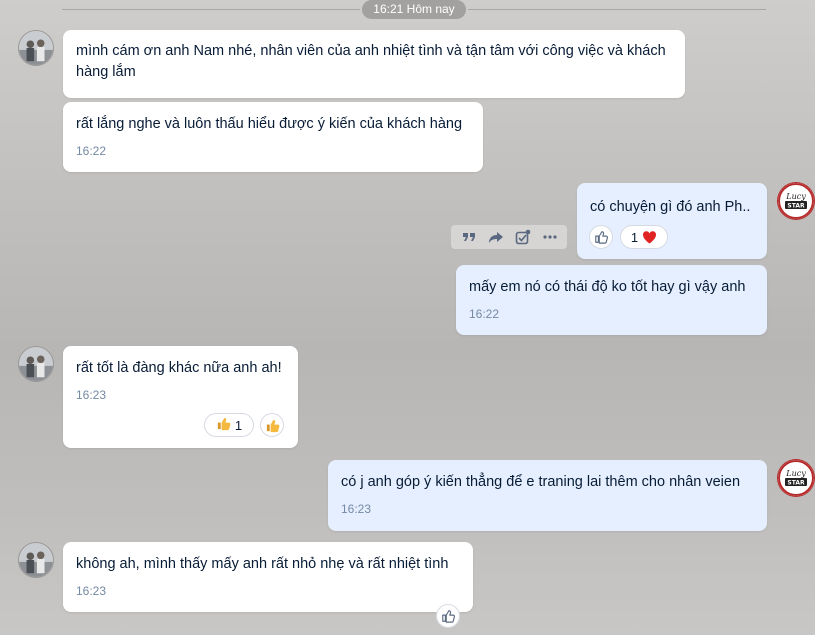 The width and height of the screenshot is (815, 635). Describe the element at coordinates (496, 237) in the screenshot. I see `share-icon` at that location.